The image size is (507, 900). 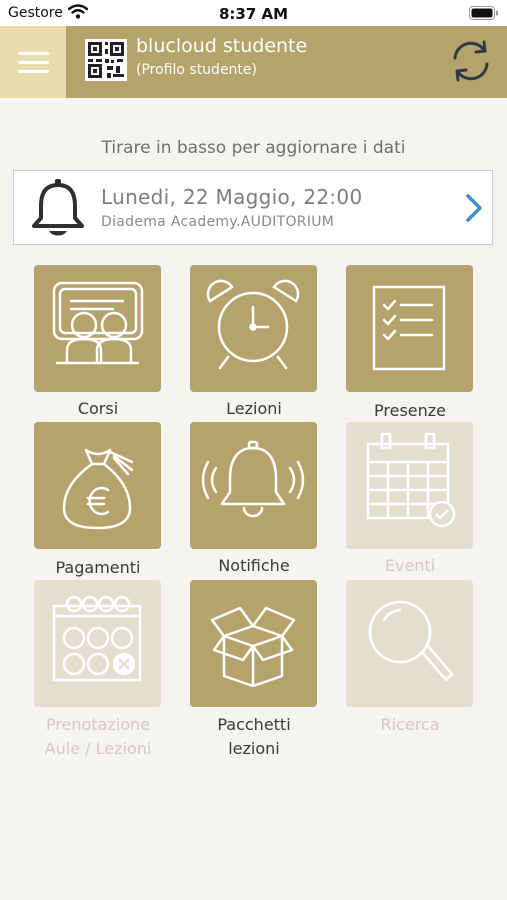 I want to click on tile-label-presenze: Presenze, so click(x=410, y=410).